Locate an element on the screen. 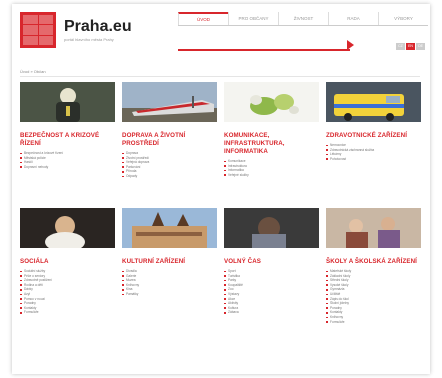 The image size is (442, 378). firefighter-photo is located at coordinates (67, 102).